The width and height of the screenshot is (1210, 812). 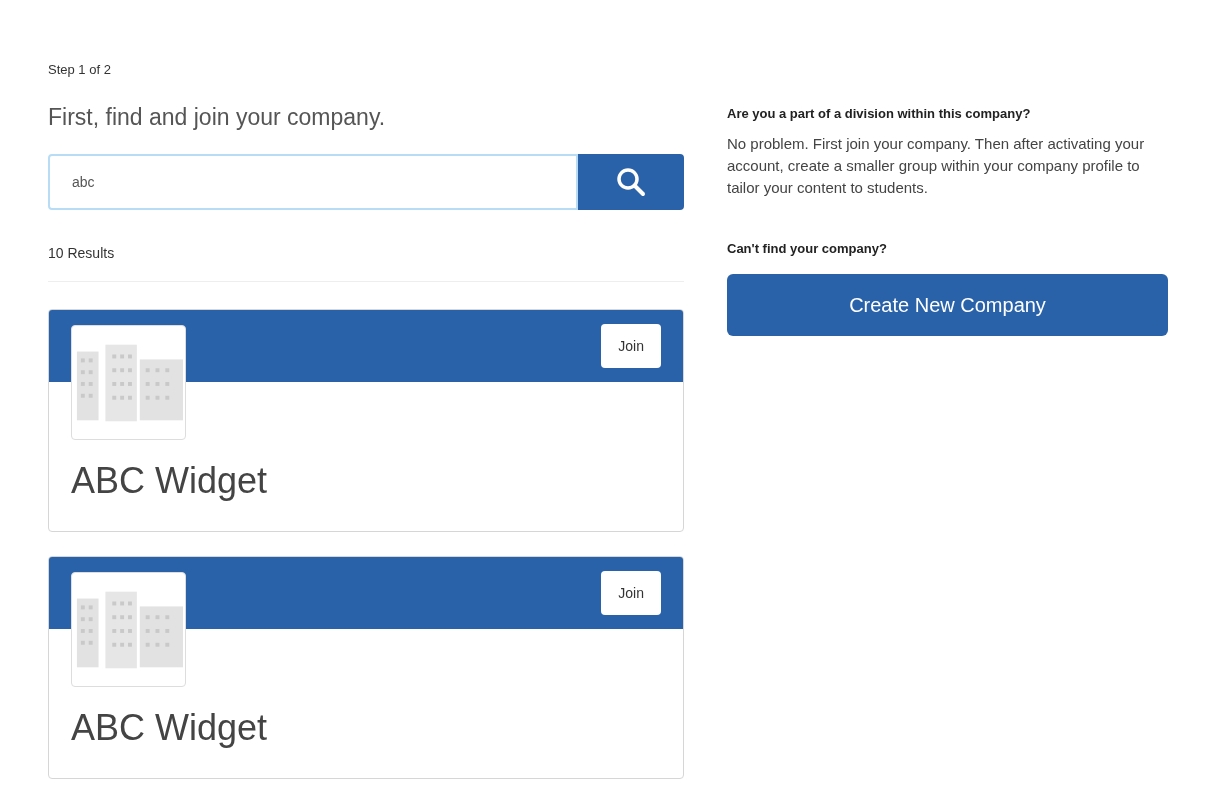 What do you see at coordinates (807, 248) in the screenshot?
I see `cant-find-title: Can't find your company?` at bounding box center [807, 248].